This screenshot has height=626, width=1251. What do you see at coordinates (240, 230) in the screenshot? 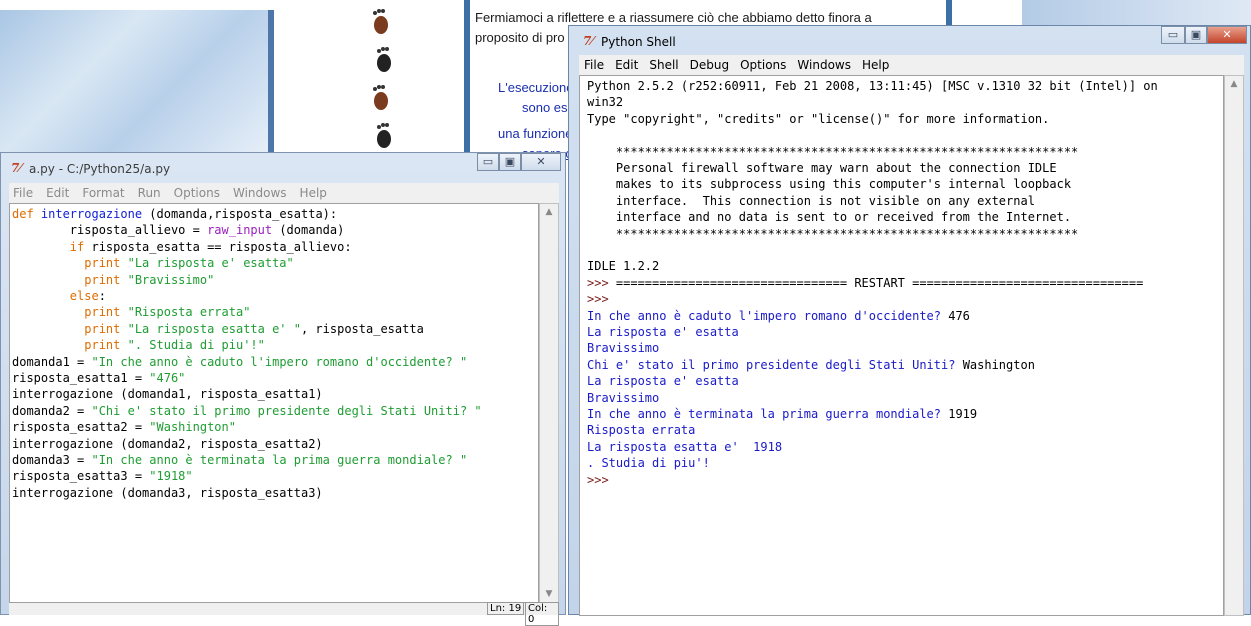
I see `code-token: raw_input` at bounding box center [240, 230].